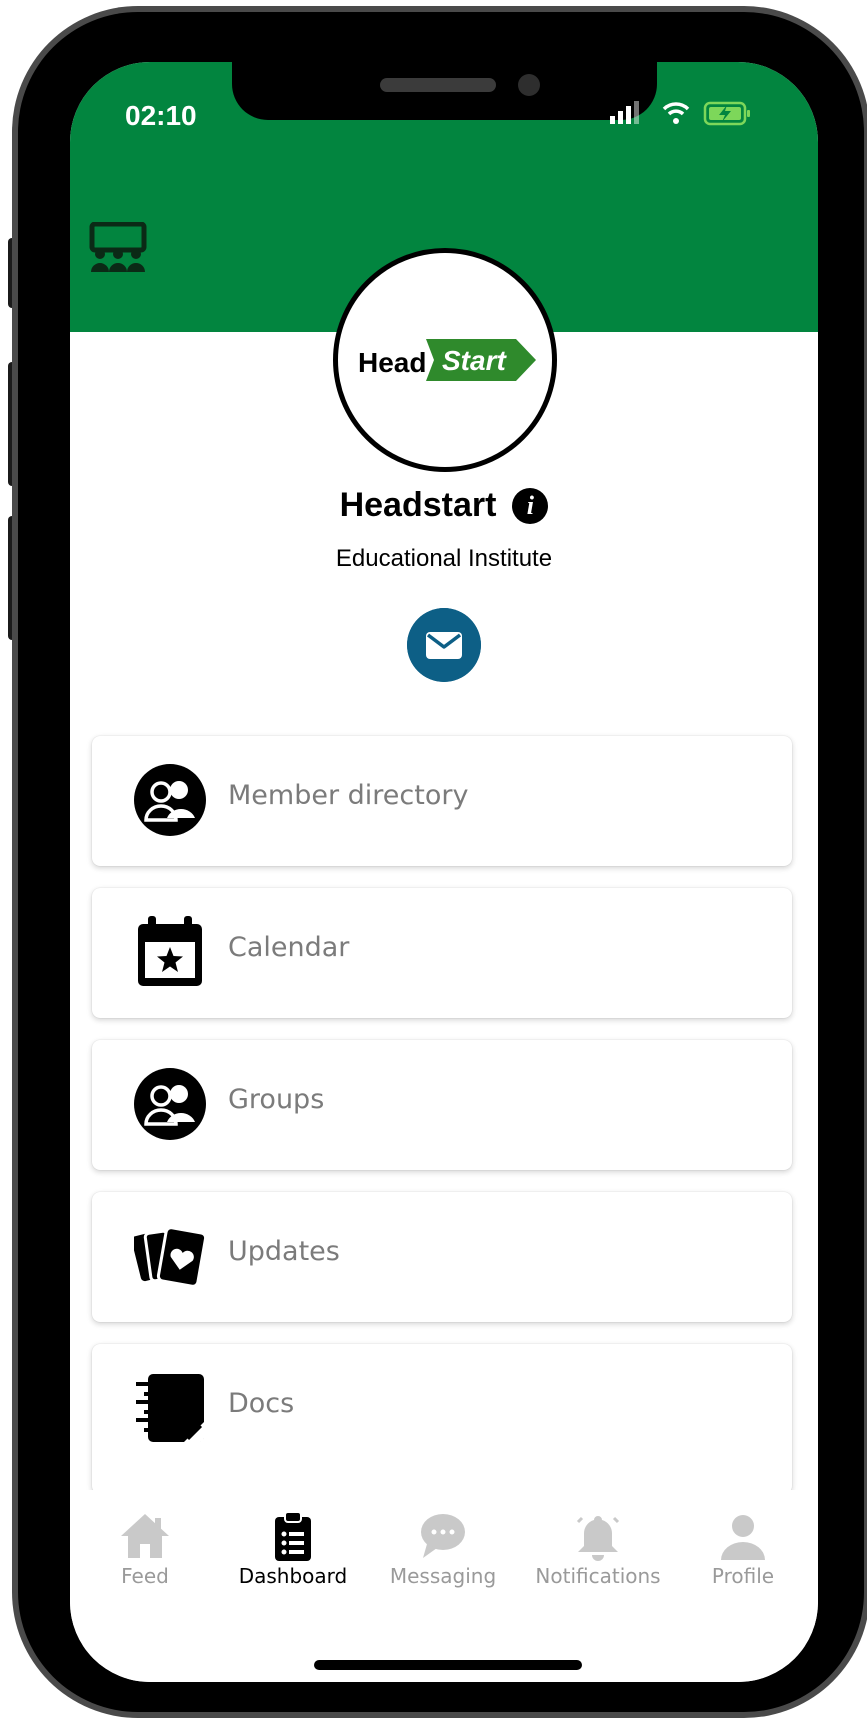 Image resolution: width=867 pixels, height=1721 pixels. What do you see at coordinates (293, 1536) in the screenshot?
I see `clipboard-icon` at bounding box center [293, 1536].